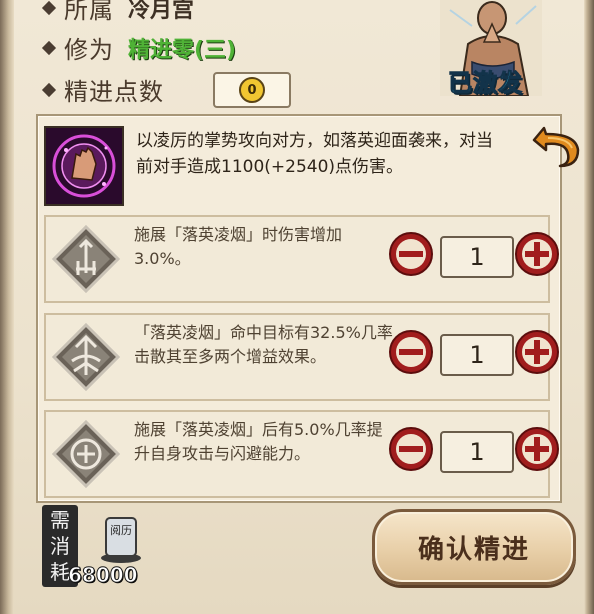 The height and width of the screenshot is (614, 594). I want to click on faction-row: 所属 冷月宫, so click(118, 12).